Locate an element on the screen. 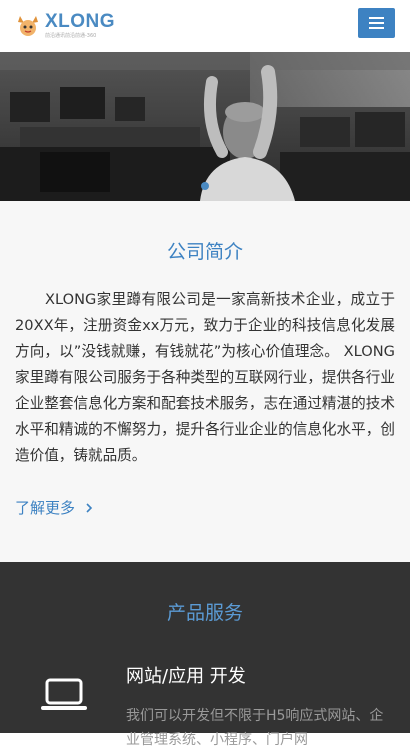  learn-more-link: 了解更多 is located at coordinates (54, 507).